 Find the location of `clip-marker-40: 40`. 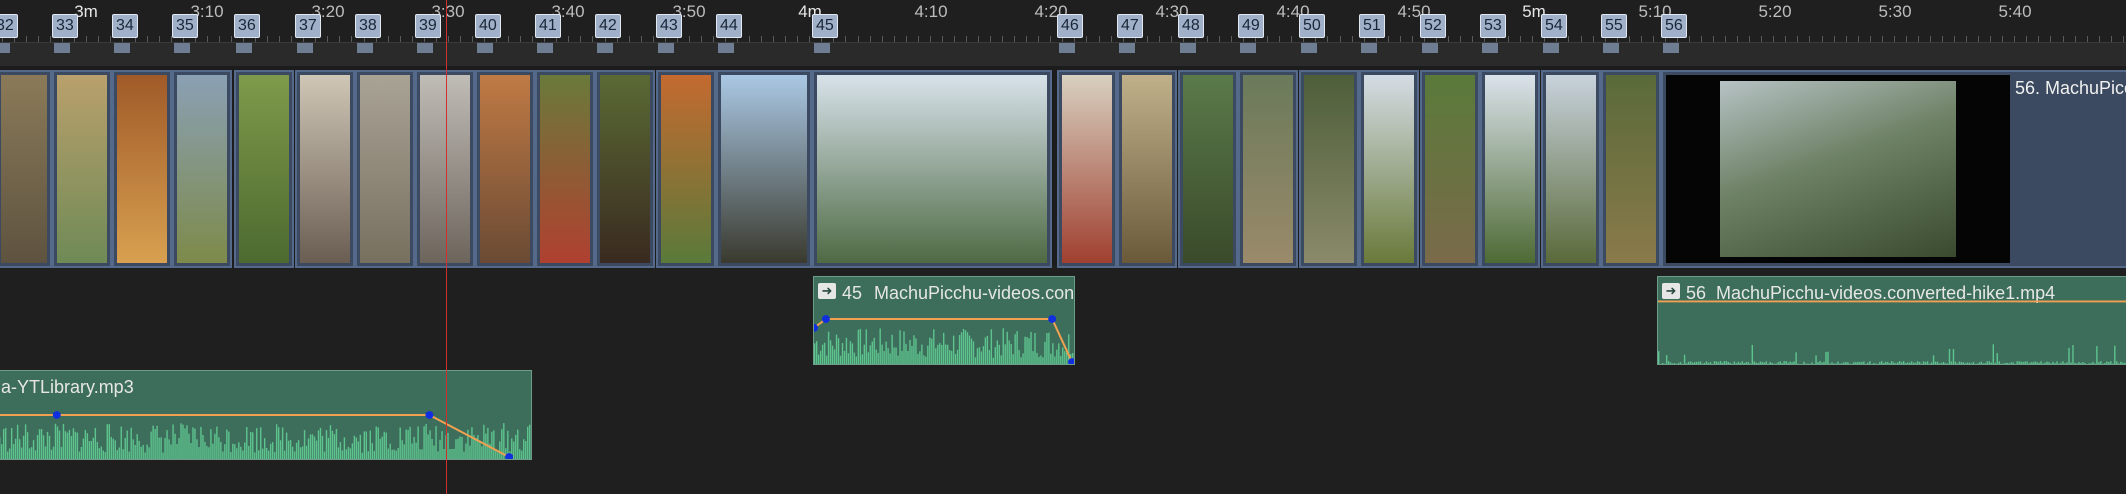

clip-marker-40: 40 is located at coordinates (488, 26).